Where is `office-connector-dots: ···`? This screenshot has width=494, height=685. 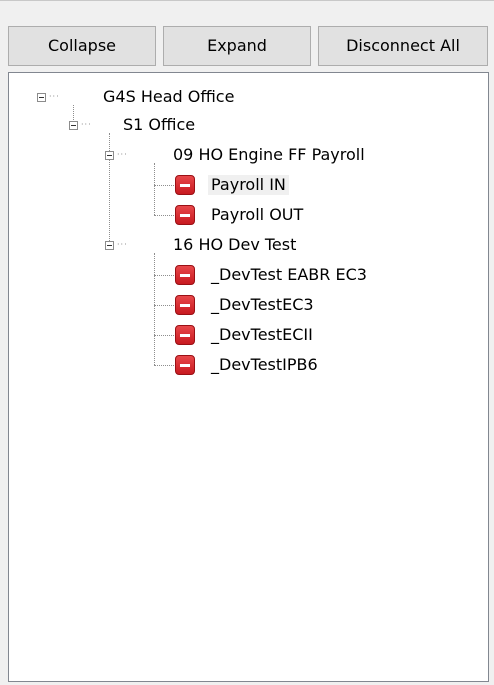
office-connector-dots: ··· is located at coordinates (86, 124).